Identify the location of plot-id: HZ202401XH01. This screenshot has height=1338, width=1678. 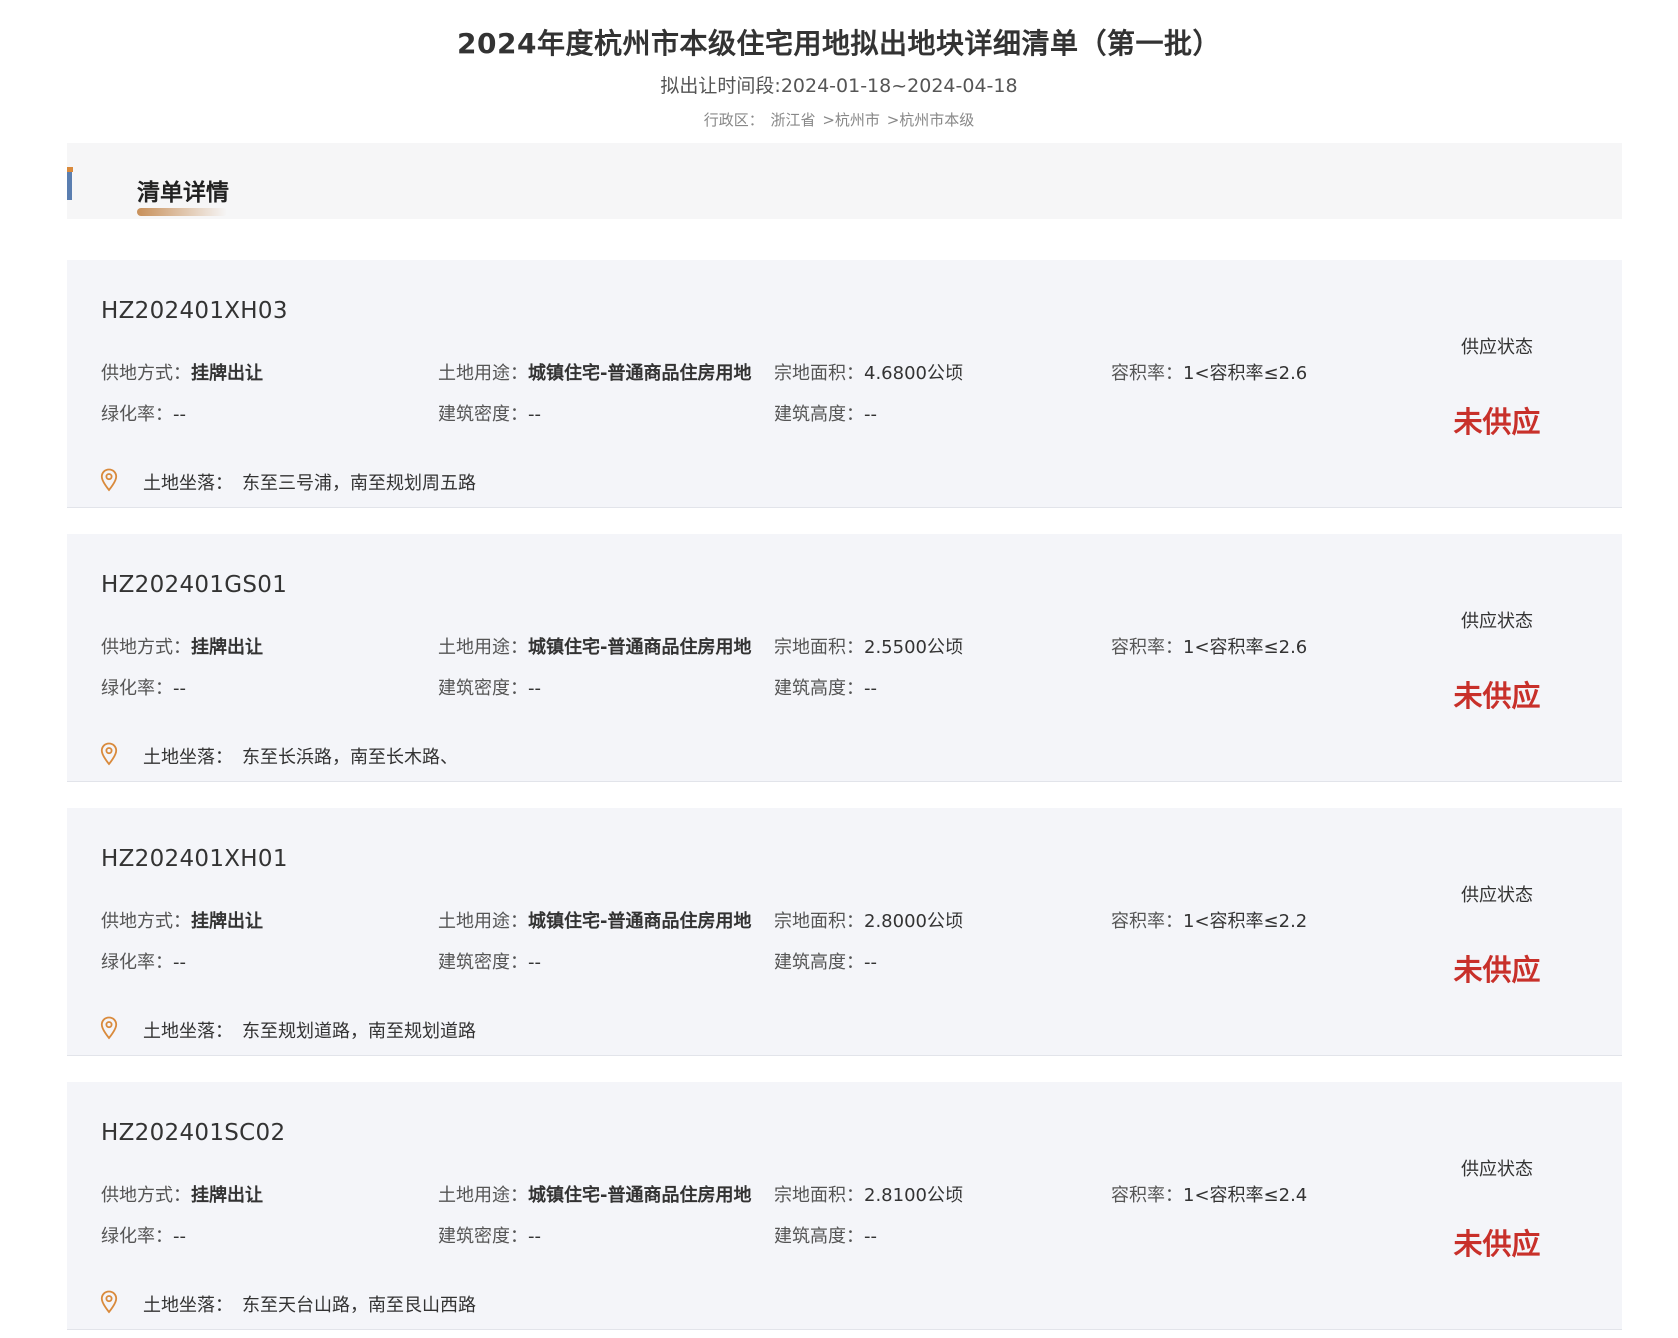
(194, 859).